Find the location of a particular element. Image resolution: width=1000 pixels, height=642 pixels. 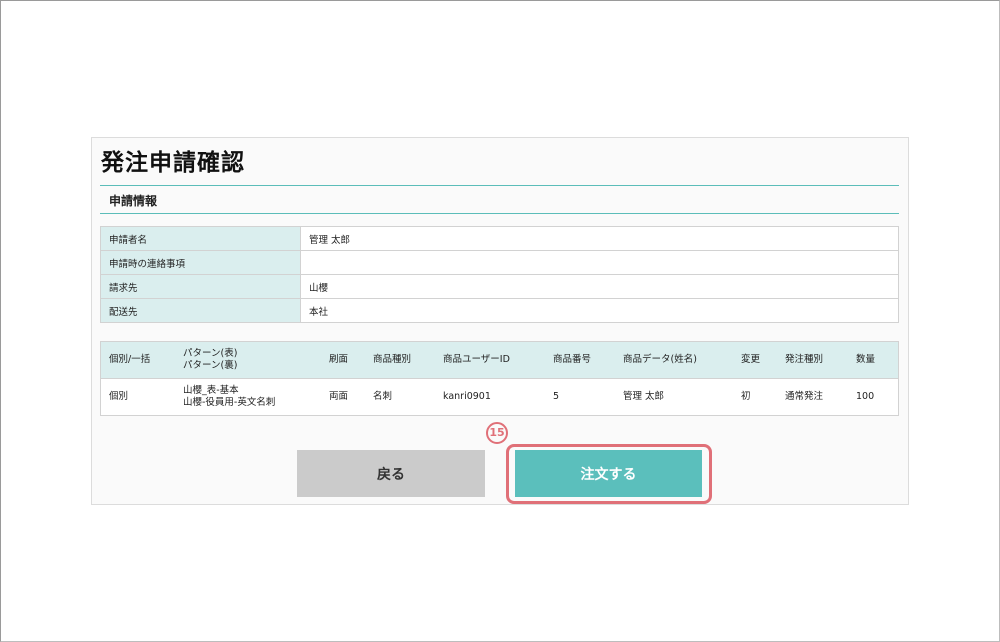

cell-order-type: 通常発注 is located at coordinates (812, 397).